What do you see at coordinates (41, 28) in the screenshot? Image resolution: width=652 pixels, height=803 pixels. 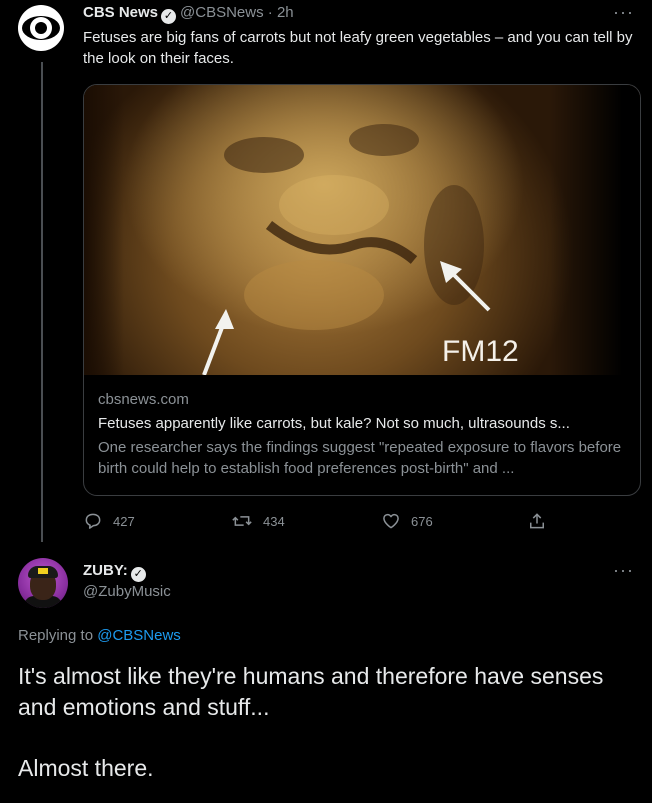 I see `cbs-avatar` at bounding box center [41, 28].